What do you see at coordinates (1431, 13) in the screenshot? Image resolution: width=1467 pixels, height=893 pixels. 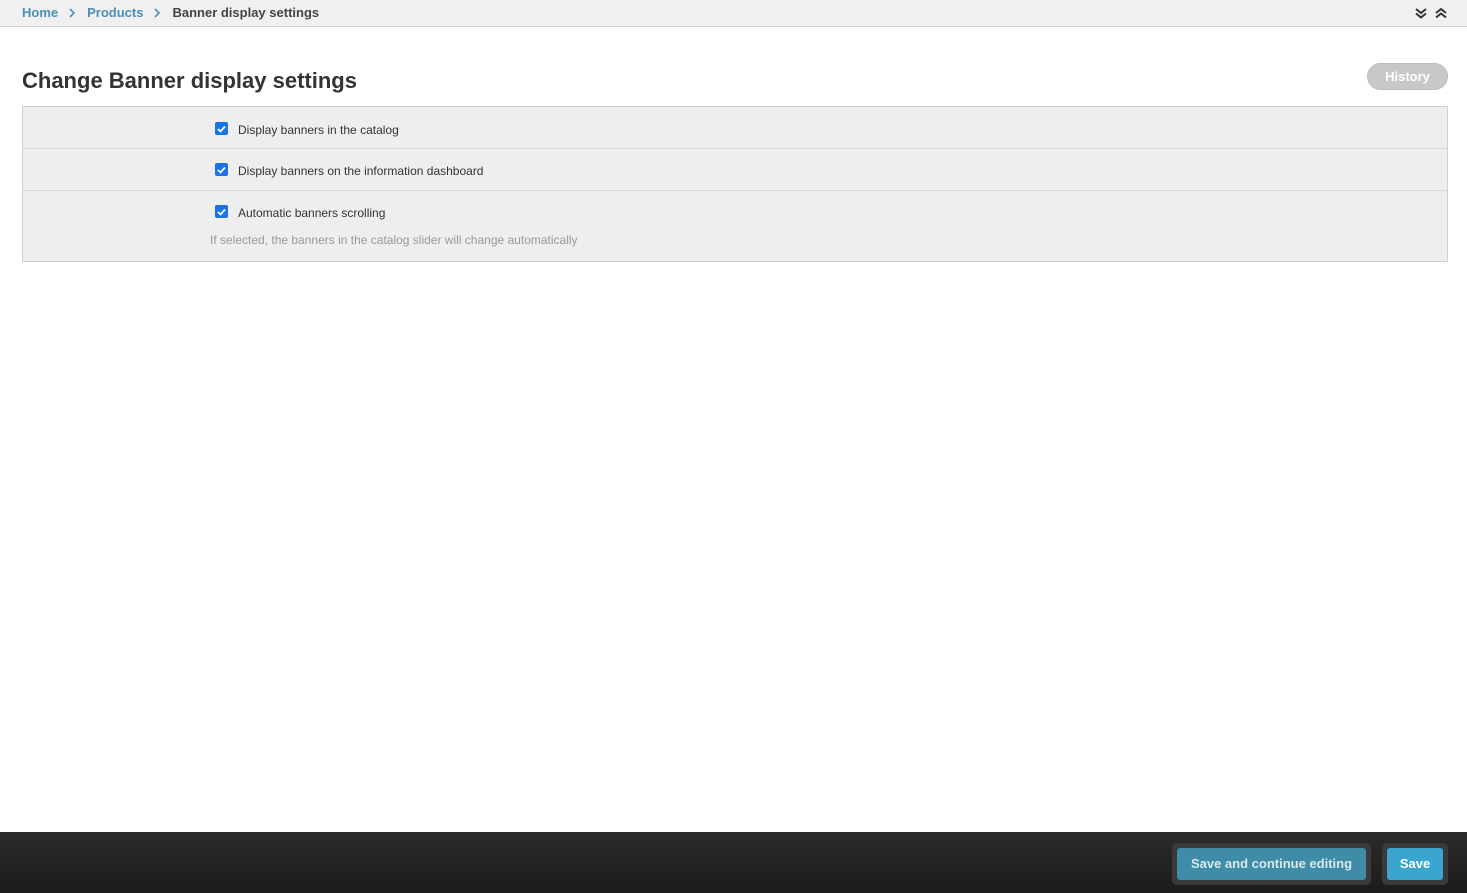 I see `collapse-controls` at bounding box center [1431, 13].